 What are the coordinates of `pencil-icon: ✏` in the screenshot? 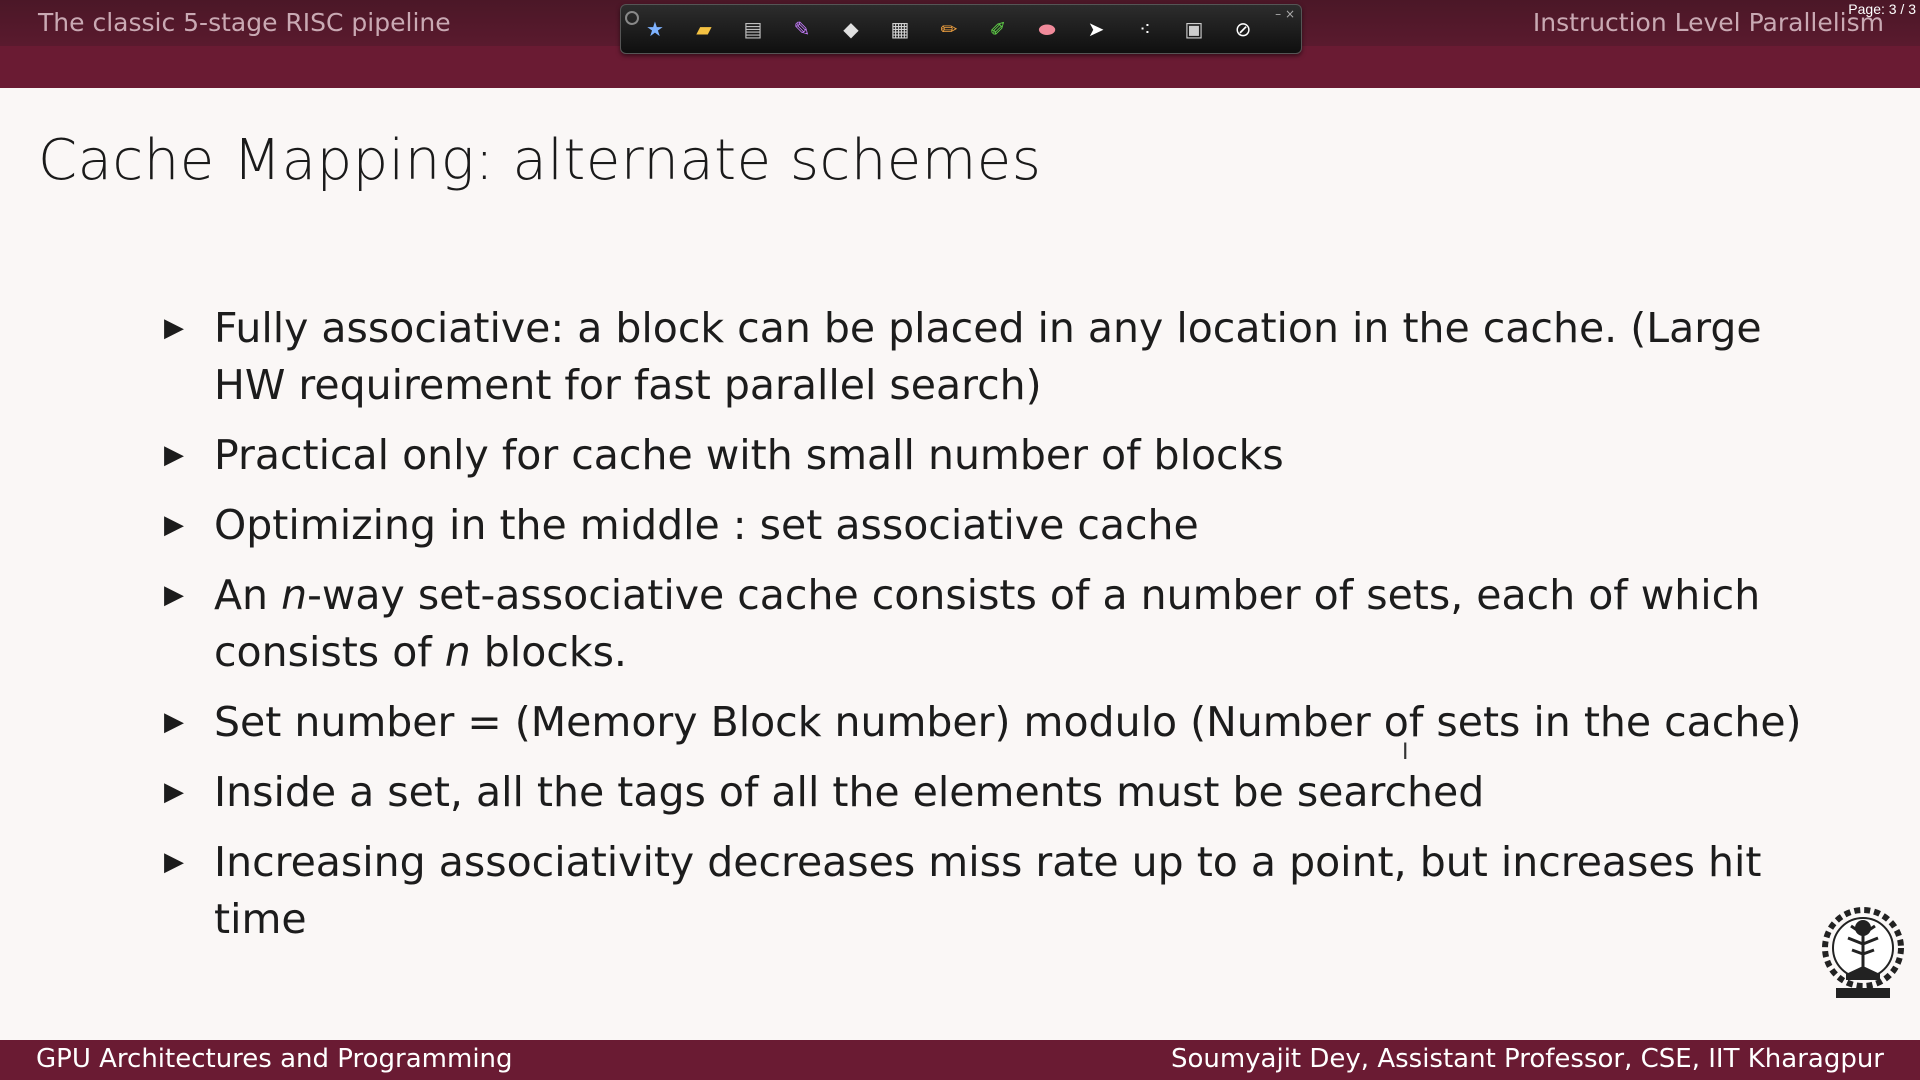 It's located at (949, 29).